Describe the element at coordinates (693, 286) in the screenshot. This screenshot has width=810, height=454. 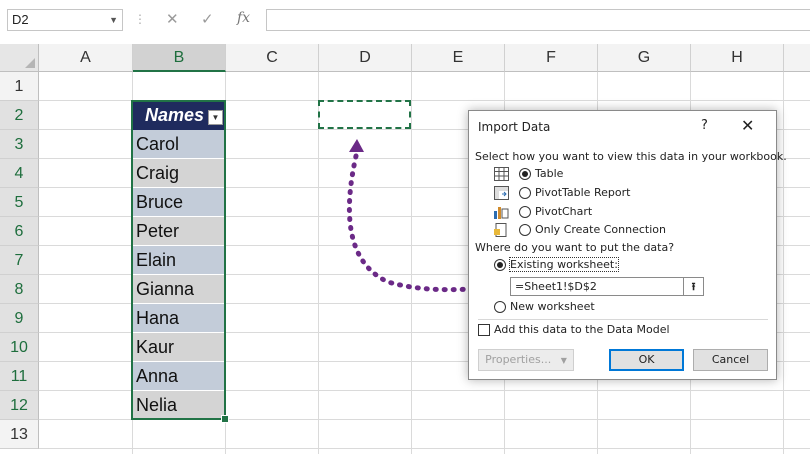
I see `collapse-dialog-icon: ⭱` at that location.